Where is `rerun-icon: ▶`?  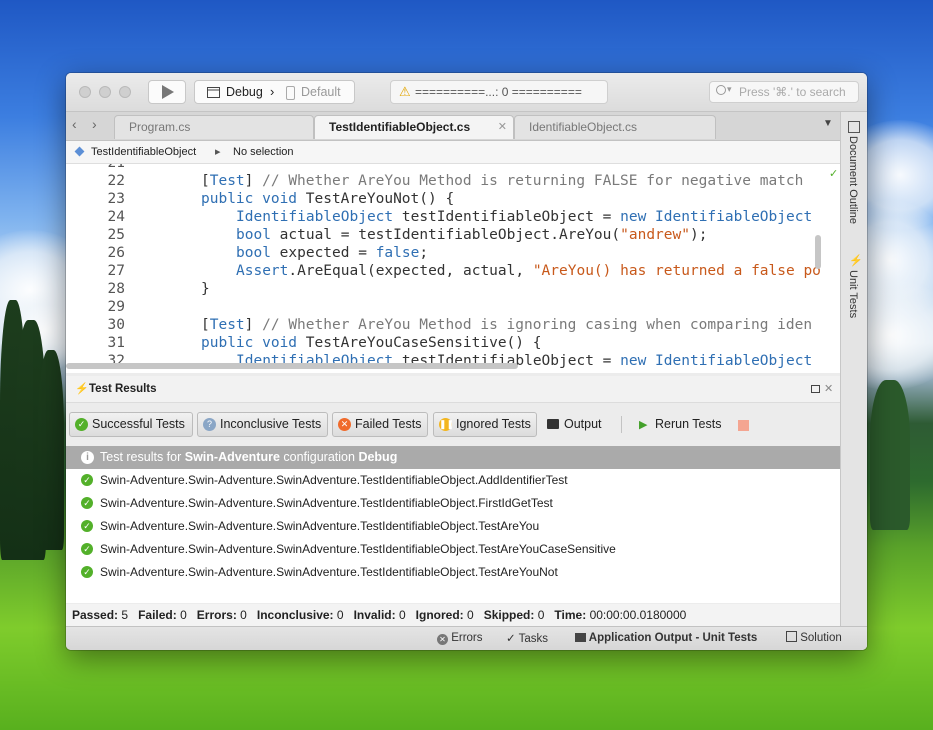
rerun-icon: ▶ is located at coordinates (643, 425).